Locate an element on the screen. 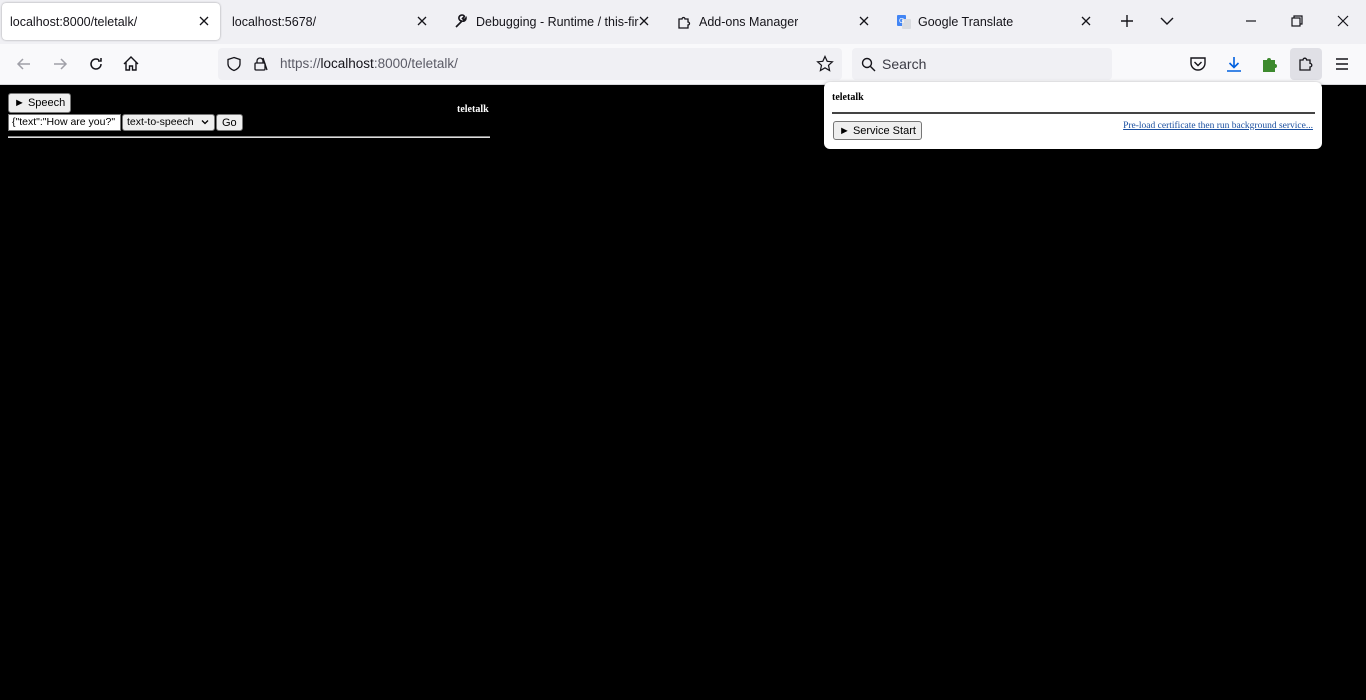  tab-addons-manager: Add-ons Manager is located at coordinates (774, 21).